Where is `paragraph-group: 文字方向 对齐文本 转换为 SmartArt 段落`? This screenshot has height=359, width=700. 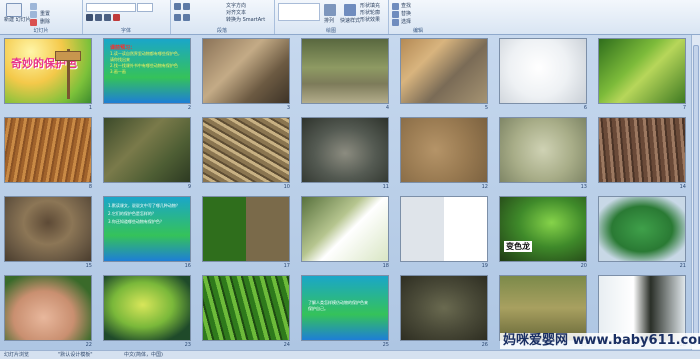 paragraph-group: 文字方向 对齐文本 转换为 SmartArt 段落 is located at coordinates (222, 17).